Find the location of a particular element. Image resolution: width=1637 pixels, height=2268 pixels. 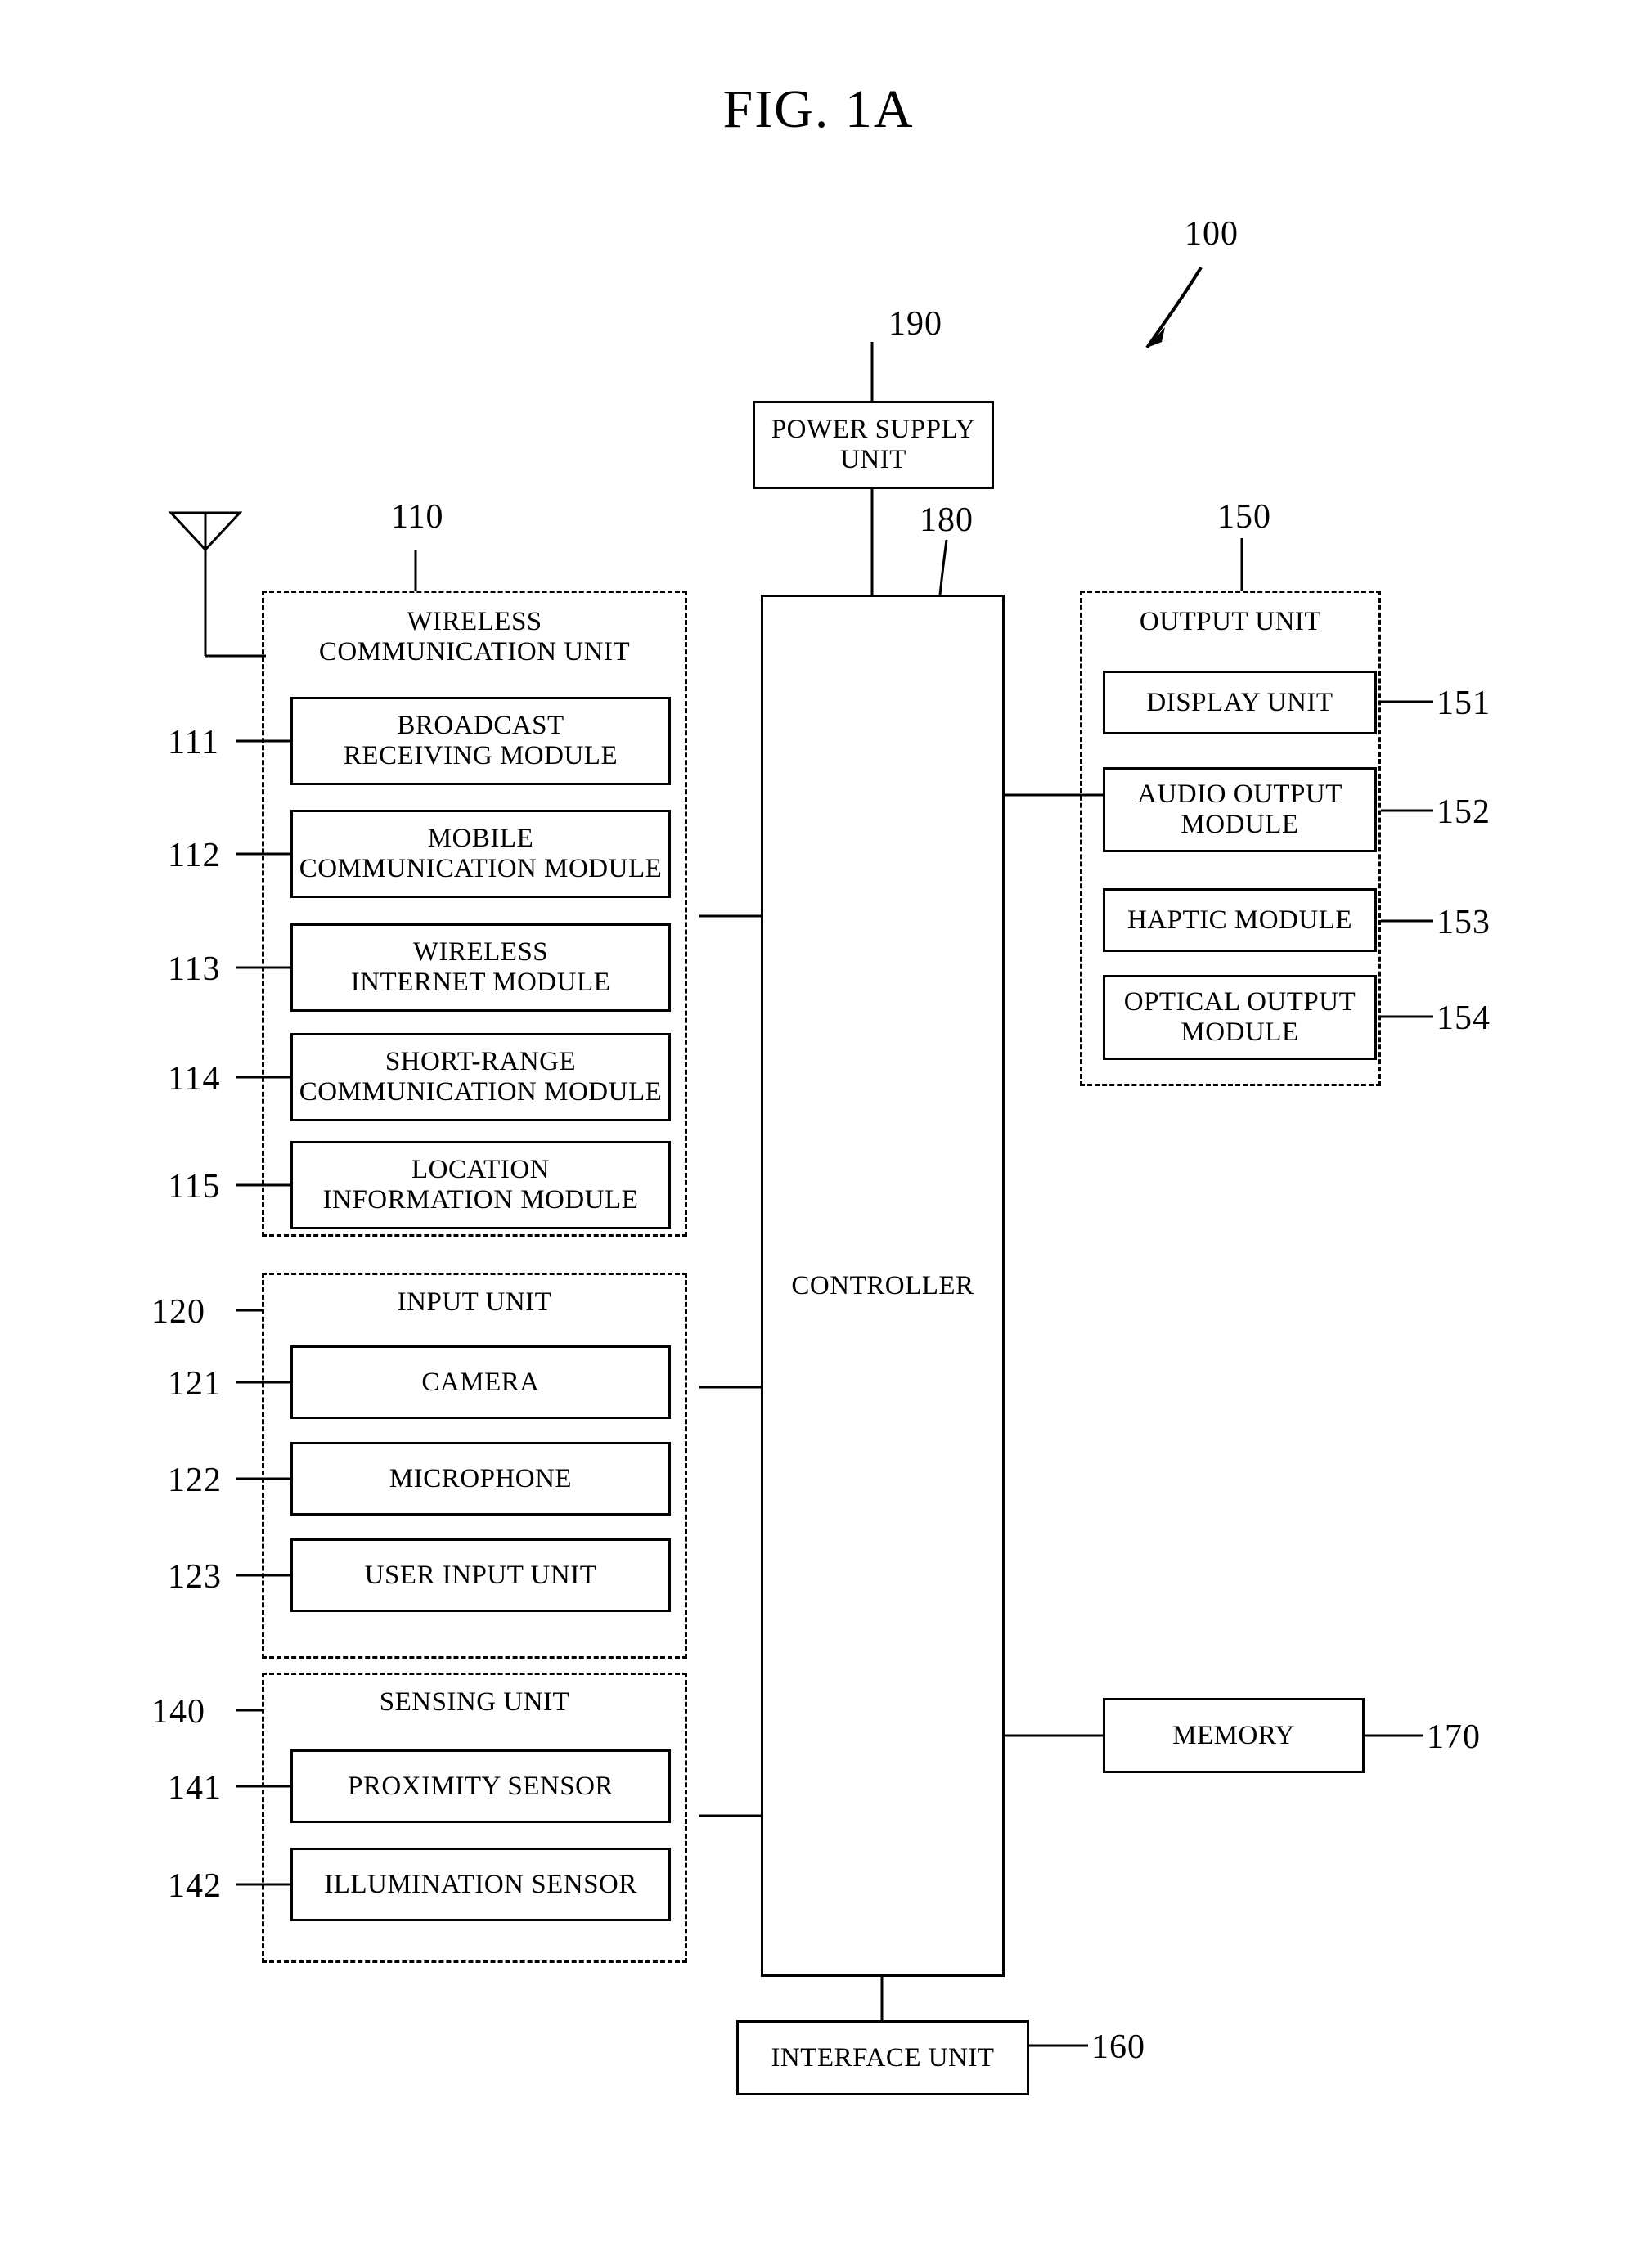

antenna-icon is located at coordinates (217, 584).